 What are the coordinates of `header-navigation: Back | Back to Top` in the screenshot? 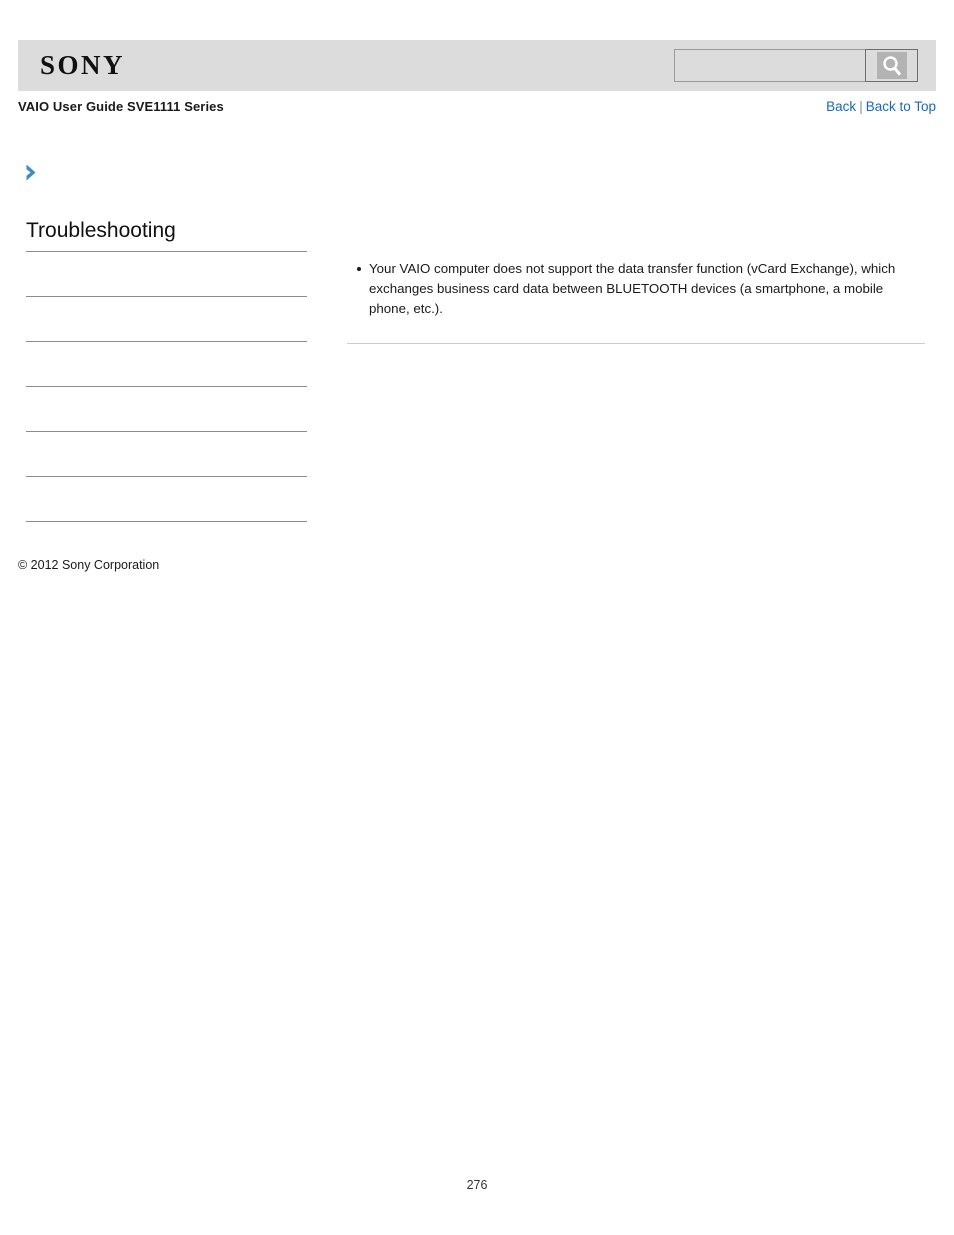 It's located at (881, 106).